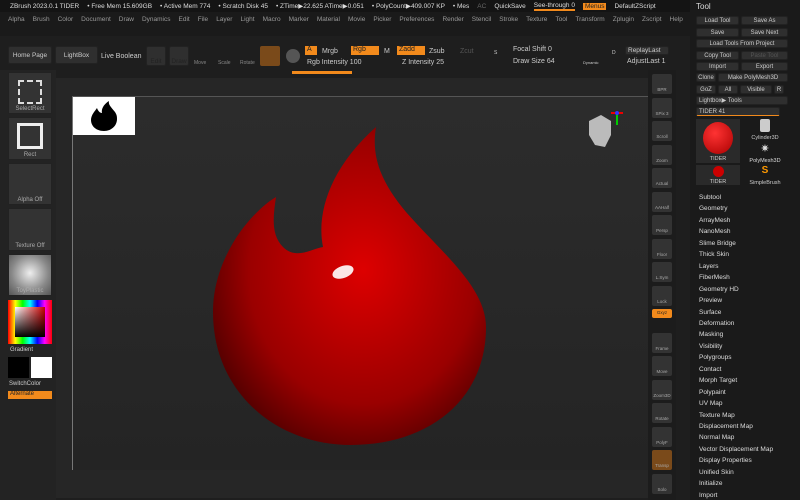  Describe the element at coordinates (270, 56) in the screenshot. I see `brush-icon` at that location.